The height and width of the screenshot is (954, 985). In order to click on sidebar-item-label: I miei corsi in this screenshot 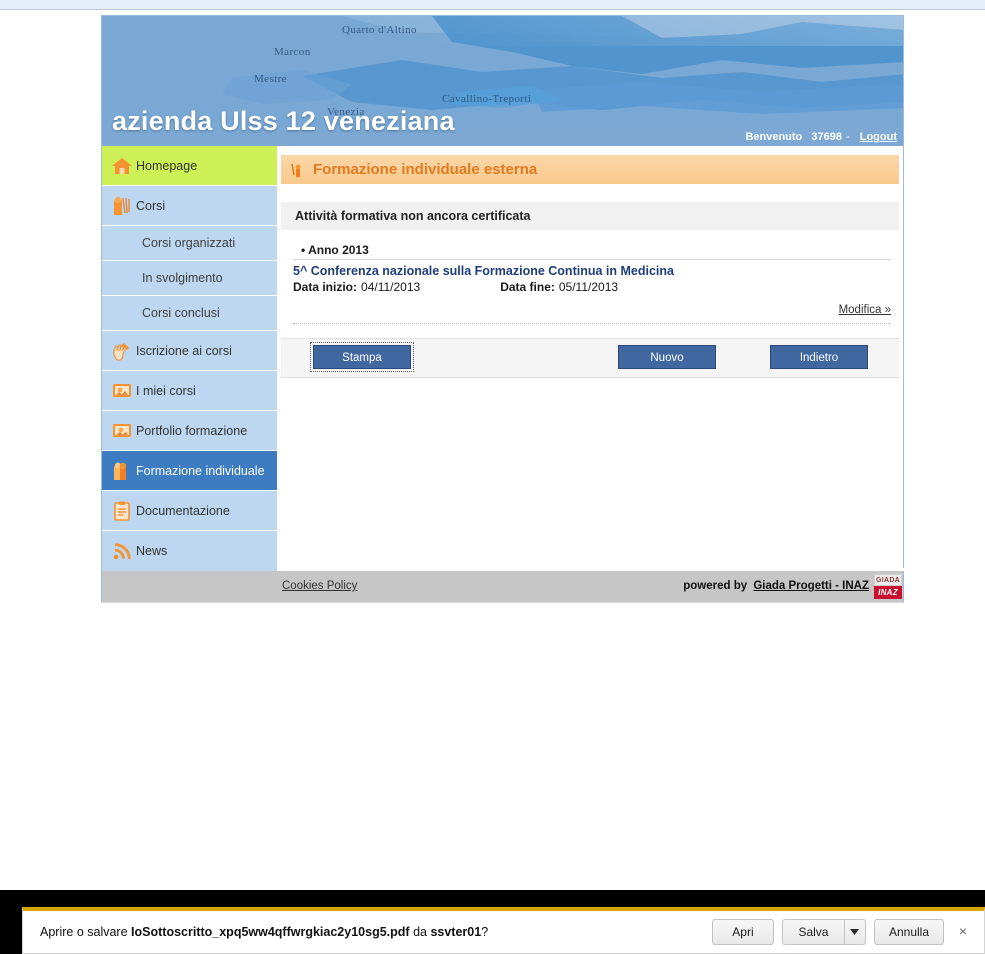, I will do `click(166, 390)`.